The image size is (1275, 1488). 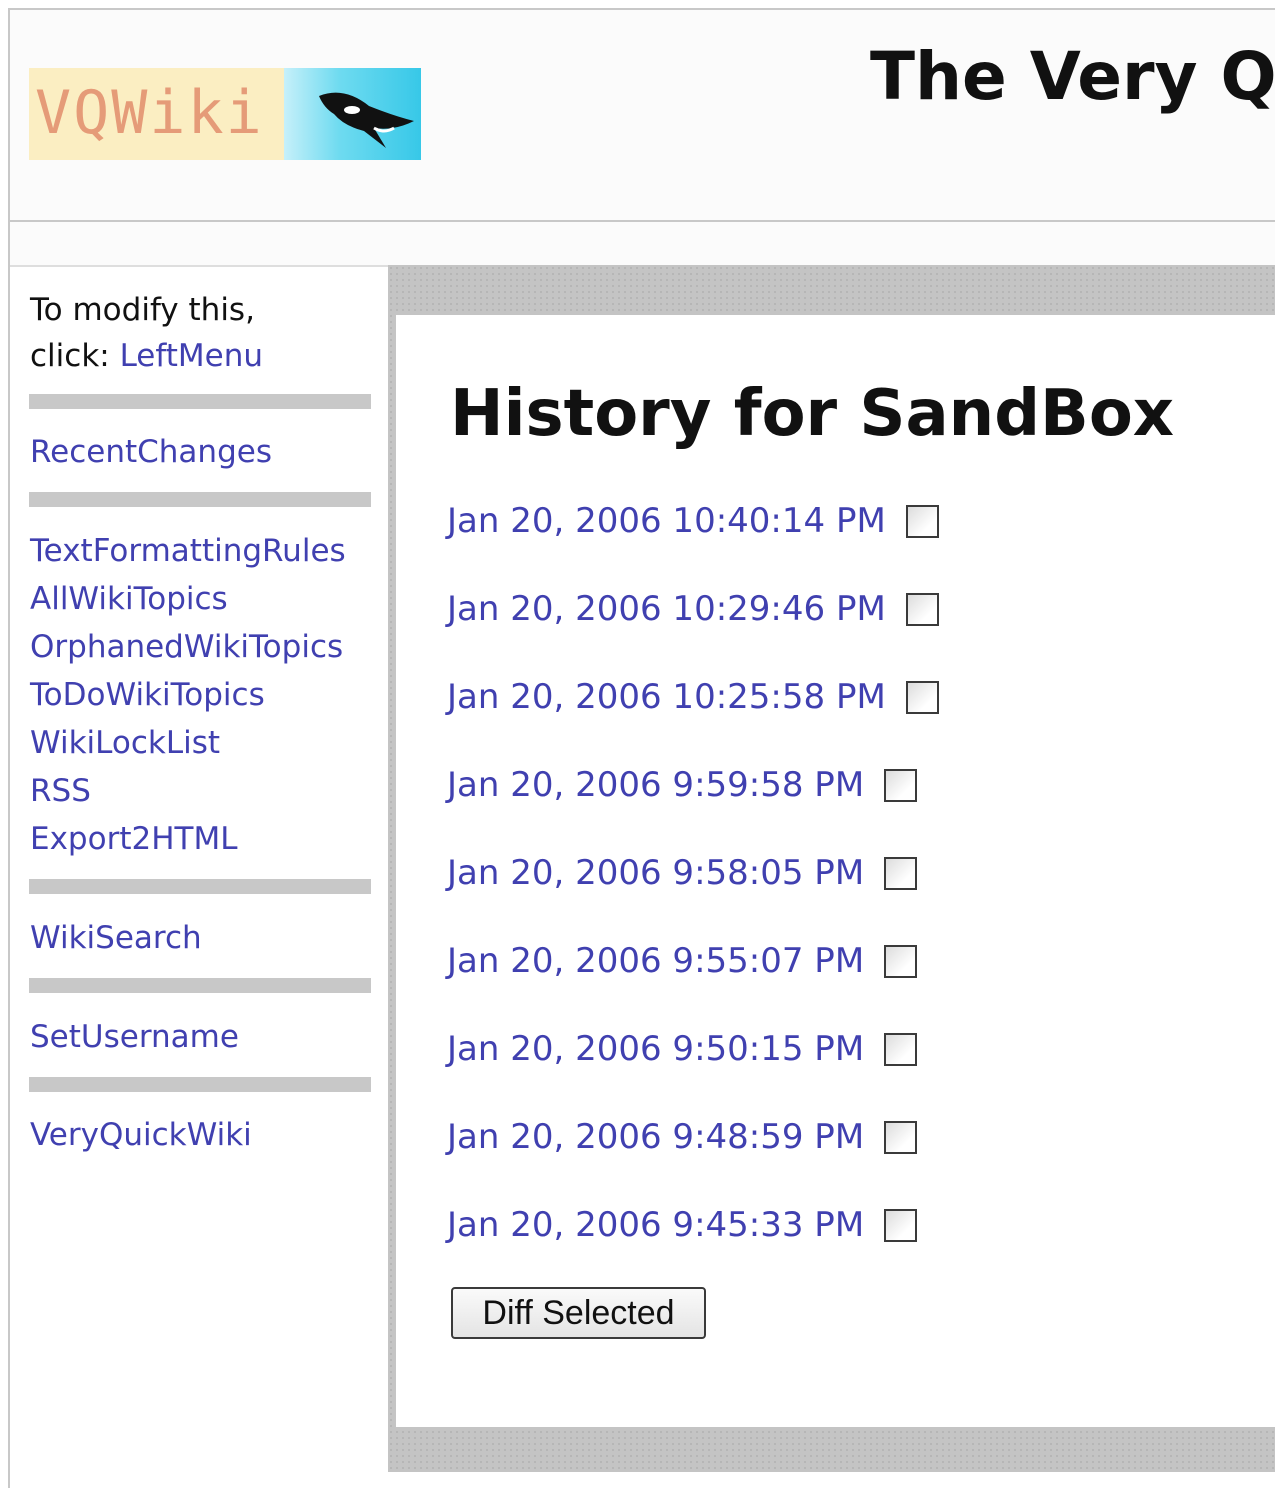 I want to click on subheader-bar, so click(x=642, y=244).